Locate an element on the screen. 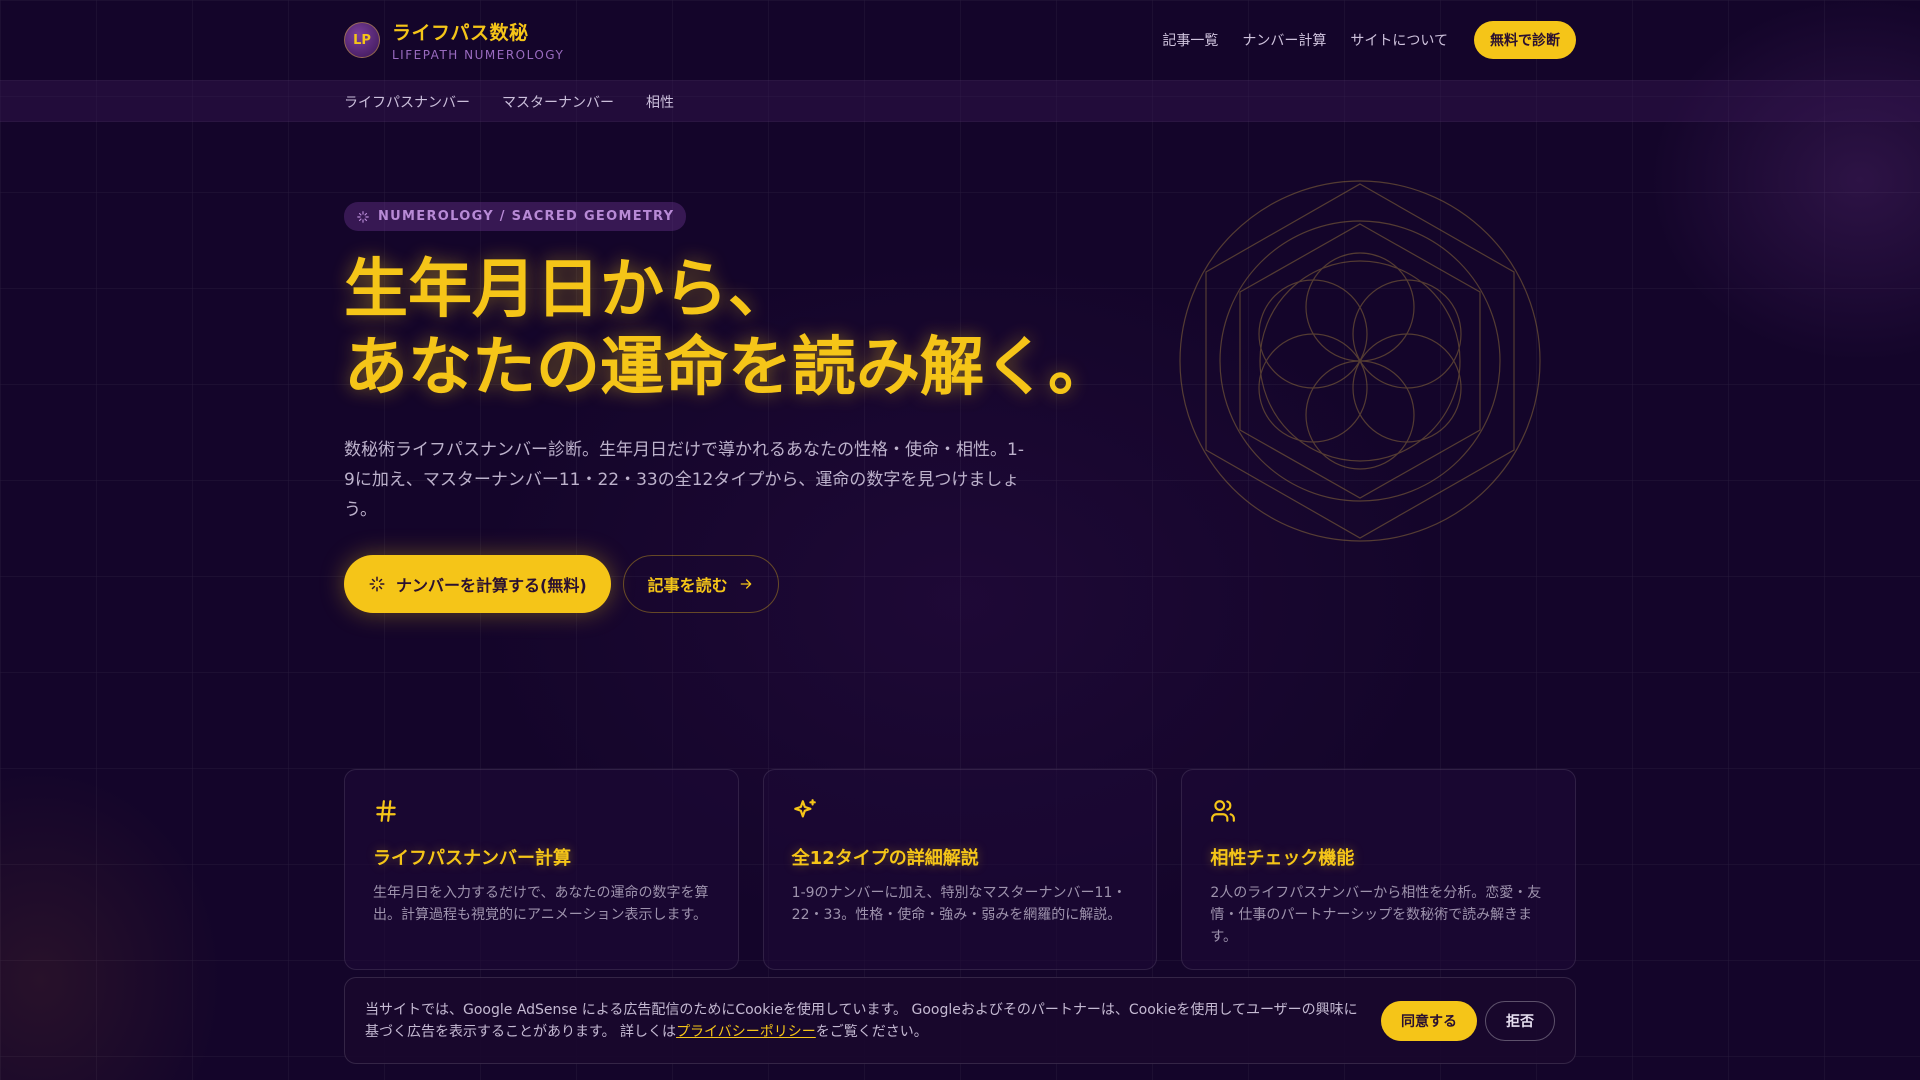  cookie-text-after: をご覧ください。 is located at coordinates (871, 1031).